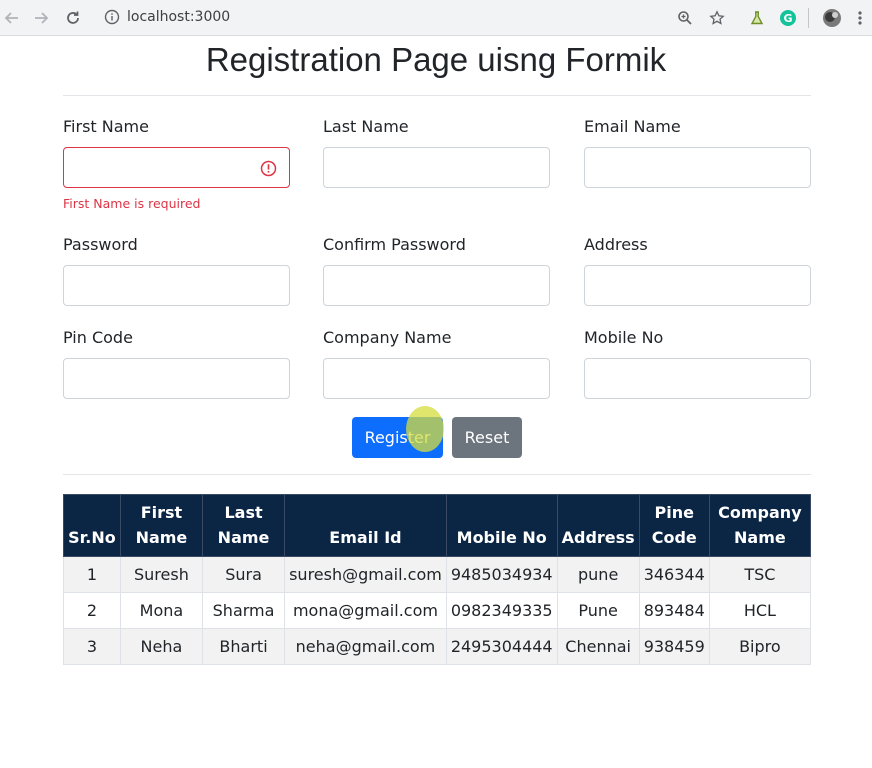 The width and height of the screenshot is (872, 768). I want to click on form-divider, so click(437, 474).